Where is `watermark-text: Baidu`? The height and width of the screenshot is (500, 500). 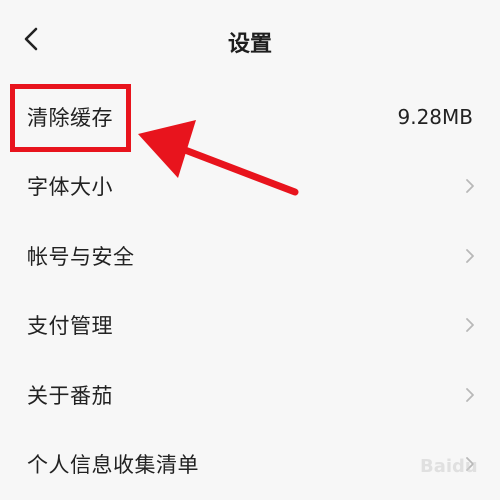
watermark-text: Baidu is located at coordinates (449, 466).